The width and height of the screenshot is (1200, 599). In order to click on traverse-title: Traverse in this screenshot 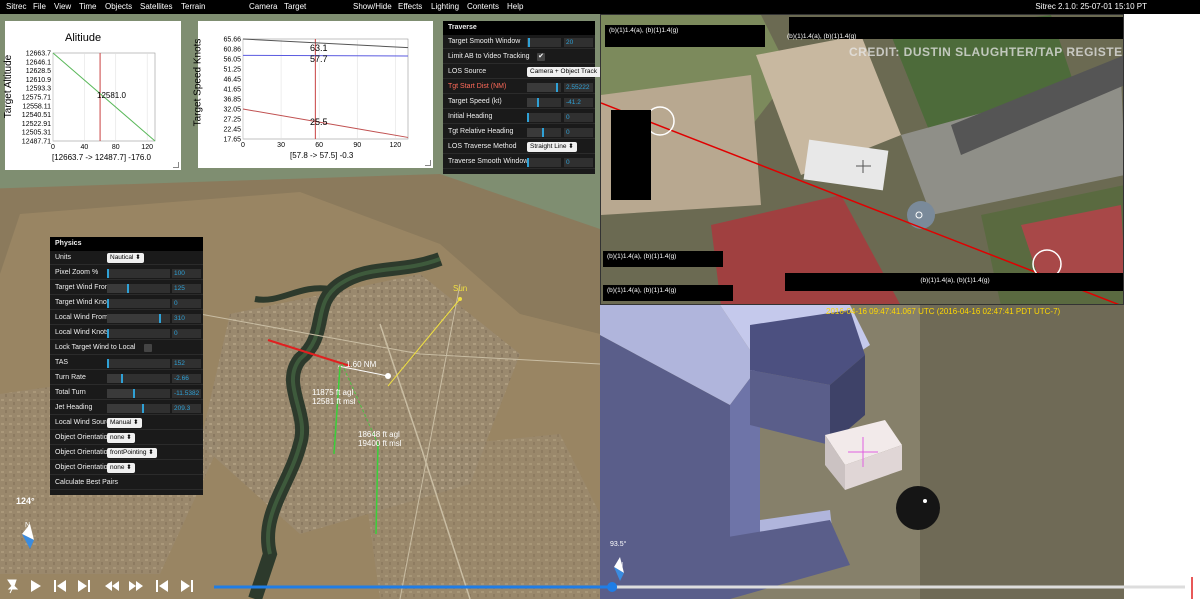, I will do `click(519, 28)`.